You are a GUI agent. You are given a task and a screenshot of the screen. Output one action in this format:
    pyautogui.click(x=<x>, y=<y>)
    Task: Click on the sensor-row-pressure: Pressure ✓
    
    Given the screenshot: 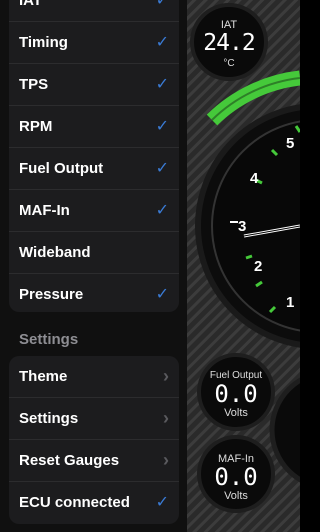 What is the action you would take?
    pyautogui.click(x=94, y=293)
    